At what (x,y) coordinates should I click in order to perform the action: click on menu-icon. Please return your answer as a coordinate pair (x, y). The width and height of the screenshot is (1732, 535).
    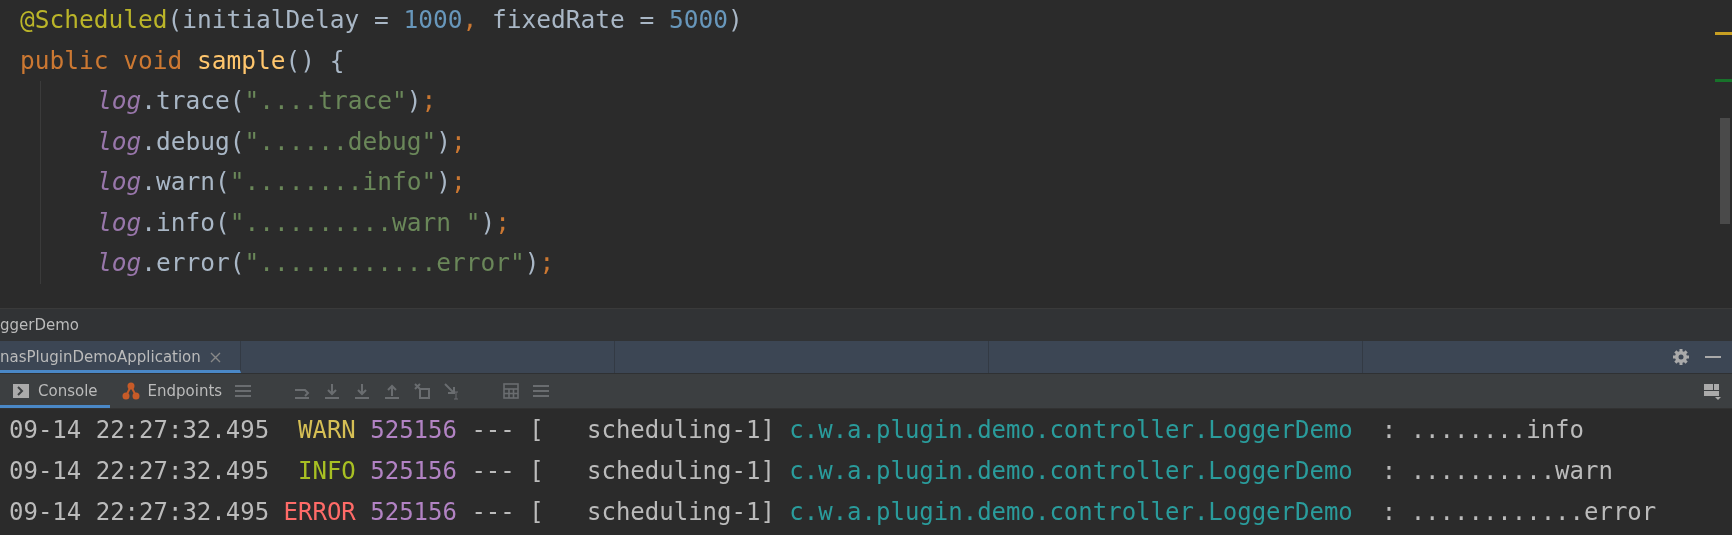
    Looking at the image, I should click on (243, 391).